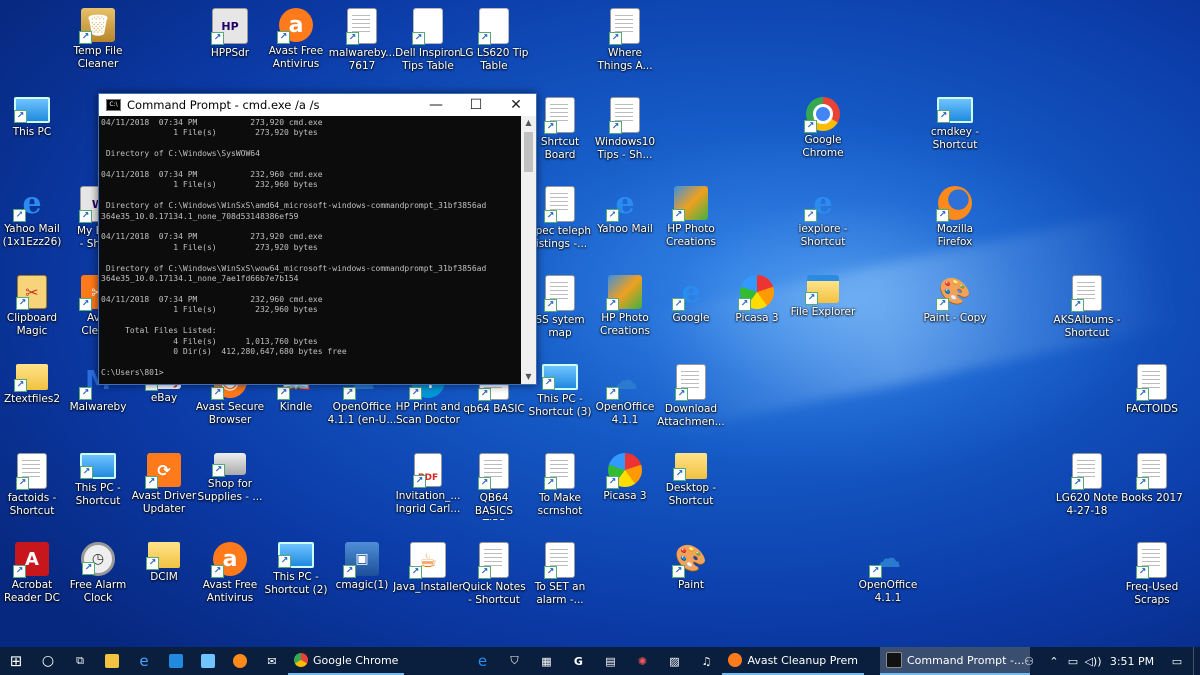  Describe the element at coordinates (560, 491) in the screenshot. I see `desktop-icon-to-make-scrnshot: ↗ To Make scrnshot` at that location.